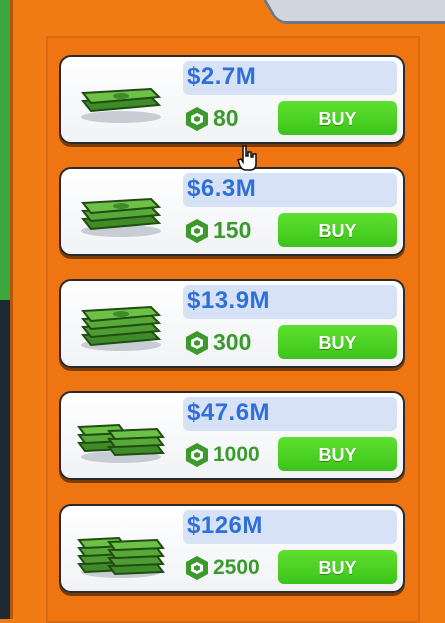  What do you see at coordinates (232, 342) in the screenshot?
I see `cost-label: 300` at bounding box center [232, 342].